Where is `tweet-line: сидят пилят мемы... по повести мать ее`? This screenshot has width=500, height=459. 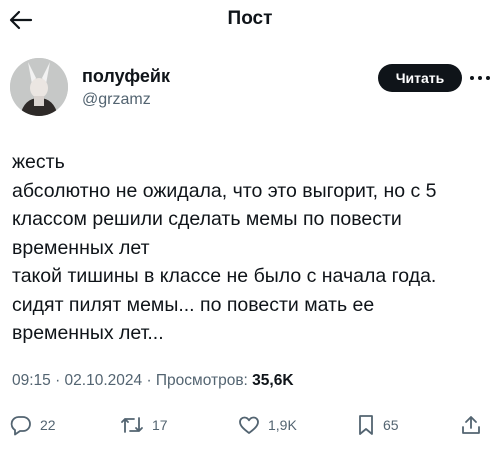 tweet-line: сидят пилят мемы... по повести мать ее is located at coordinates (193, 304).